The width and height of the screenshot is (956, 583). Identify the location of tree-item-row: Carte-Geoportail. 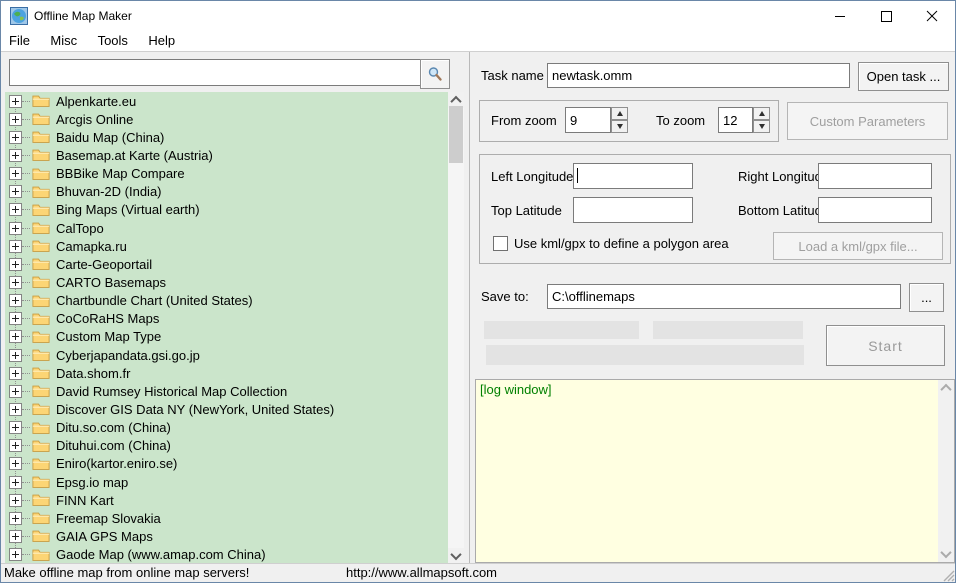
(234, 264).